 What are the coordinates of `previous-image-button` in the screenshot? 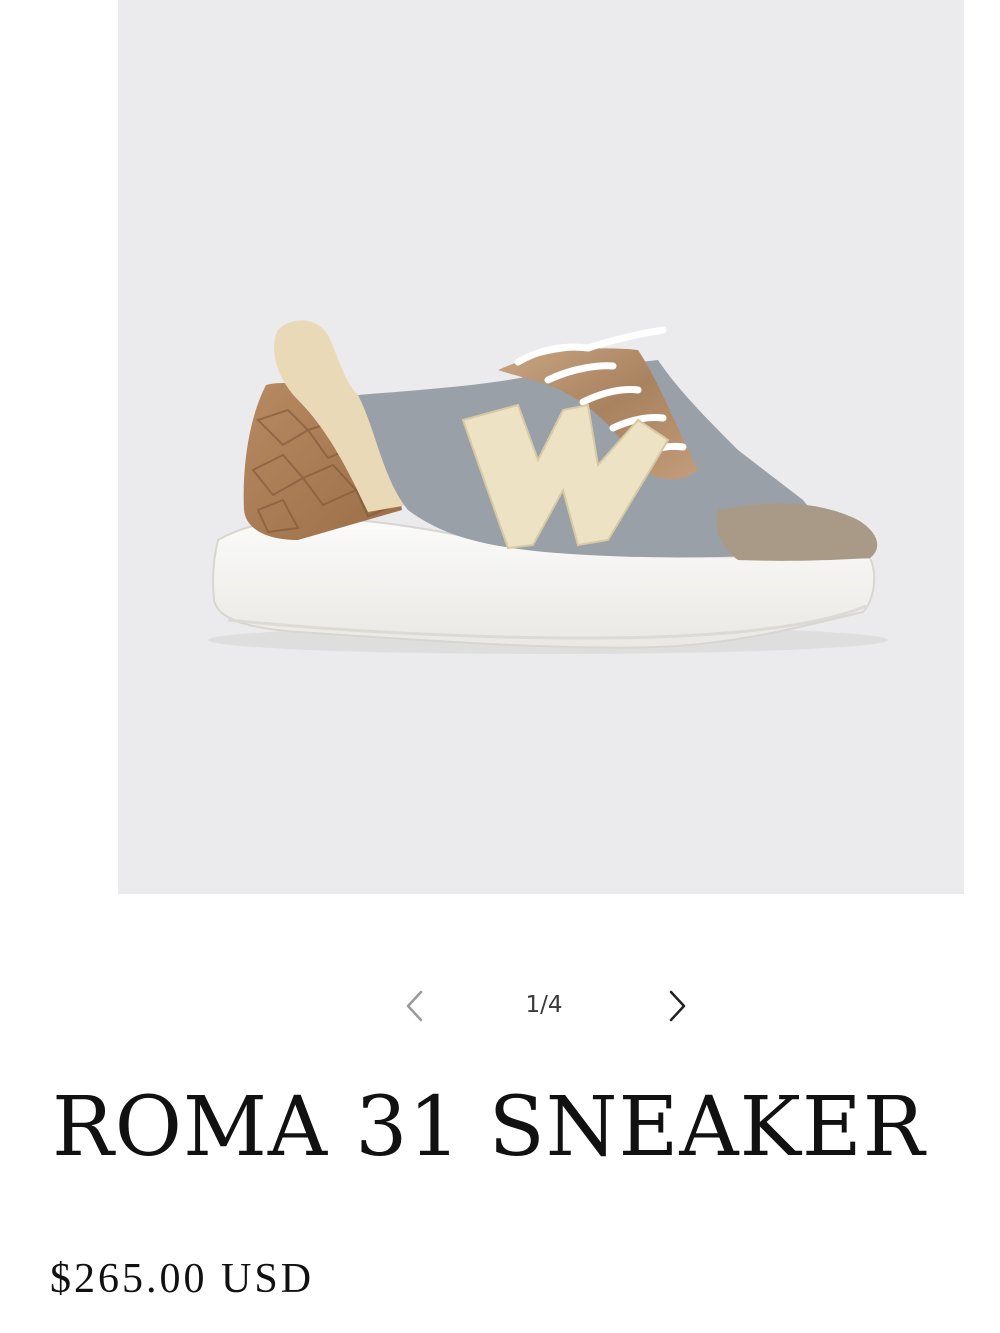 It's located at (414, 1006).